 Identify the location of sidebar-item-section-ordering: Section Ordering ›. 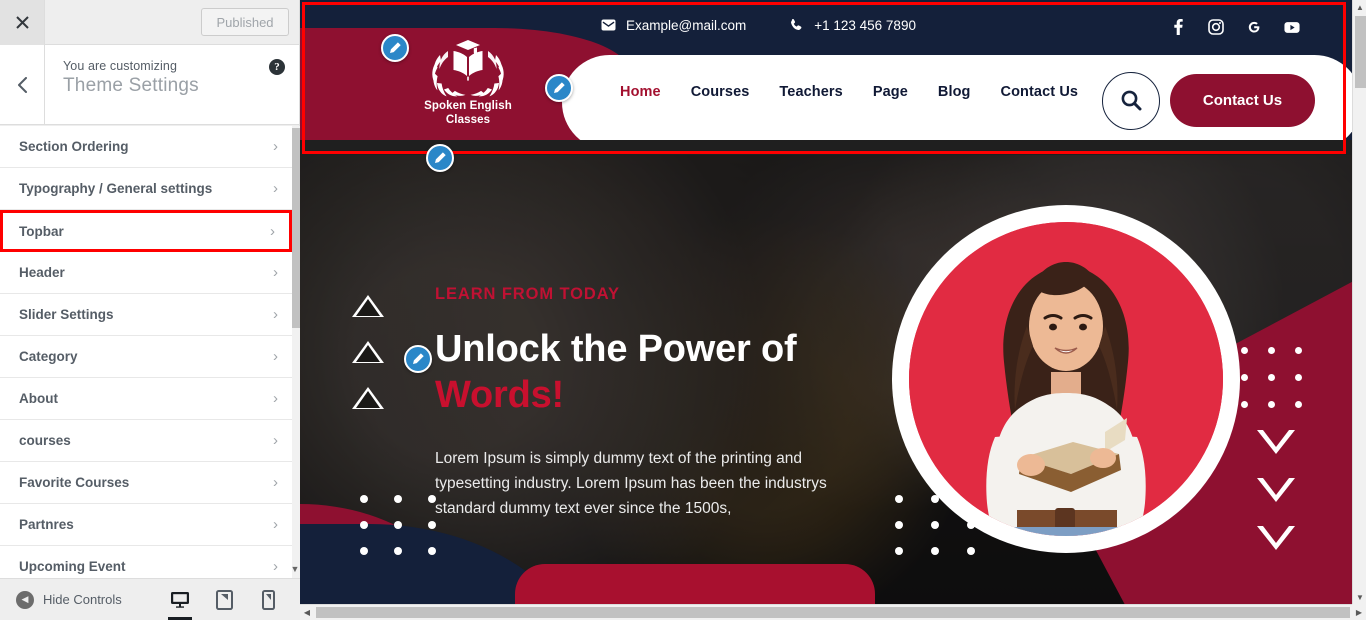
(146, 147).